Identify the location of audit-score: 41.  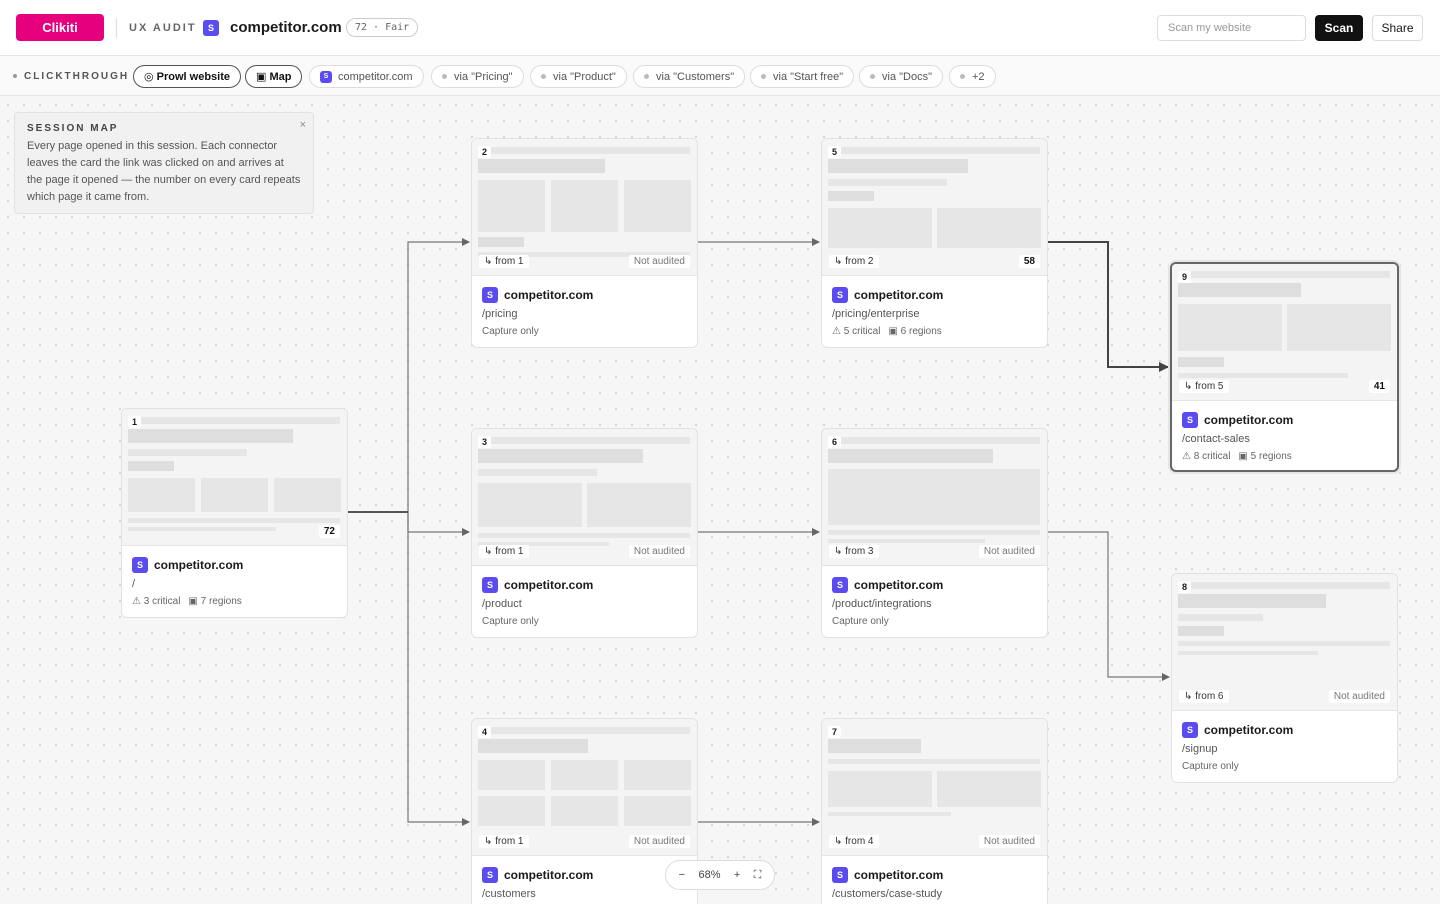
(1379, 386).